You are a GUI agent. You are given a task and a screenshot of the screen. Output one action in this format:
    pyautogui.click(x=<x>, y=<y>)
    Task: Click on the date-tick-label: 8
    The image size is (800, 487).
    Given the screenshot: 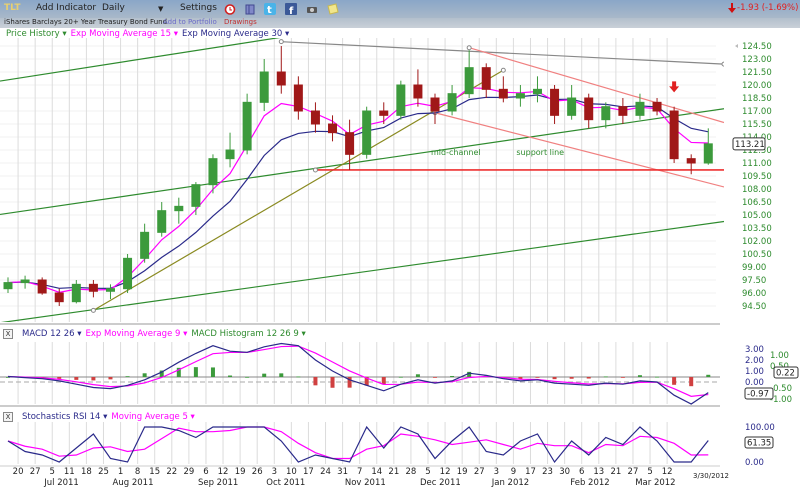 What is the action you would take?
    pyautogui.click(x=137, y=472)
    